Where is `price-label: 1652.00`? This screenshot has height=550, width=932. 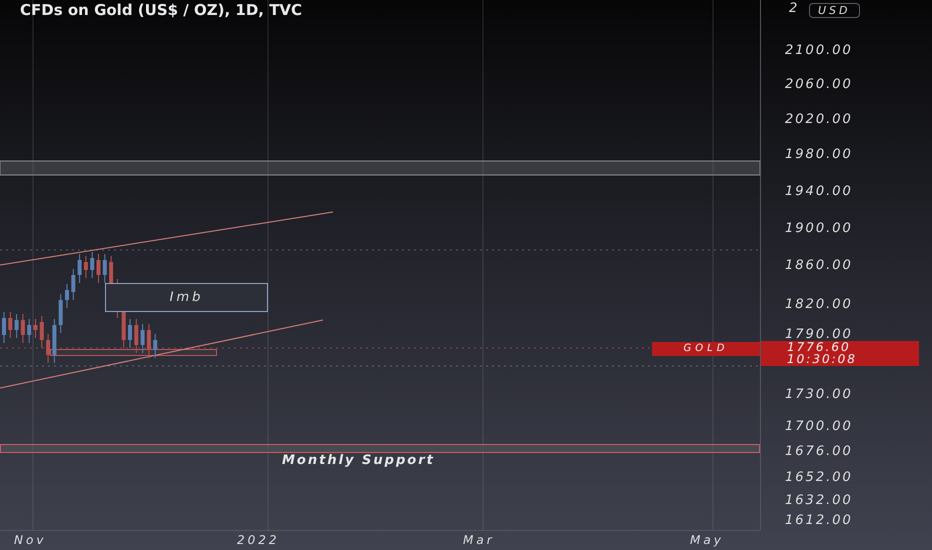
price-label: 1652.00 is located at coordinates (819, 477).